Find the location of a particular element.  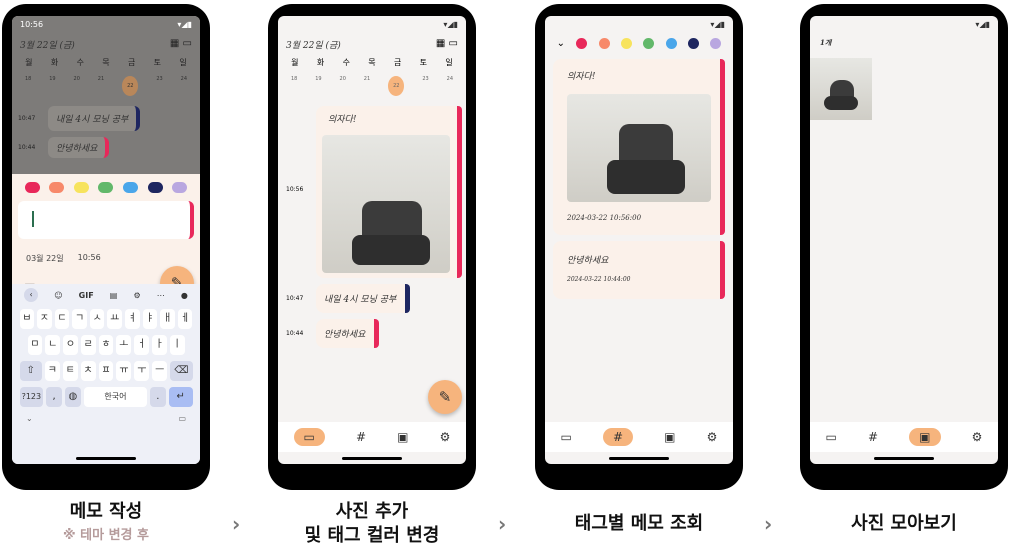

chevron-down-icon: ⌄ is located at coordinates (561, 43).